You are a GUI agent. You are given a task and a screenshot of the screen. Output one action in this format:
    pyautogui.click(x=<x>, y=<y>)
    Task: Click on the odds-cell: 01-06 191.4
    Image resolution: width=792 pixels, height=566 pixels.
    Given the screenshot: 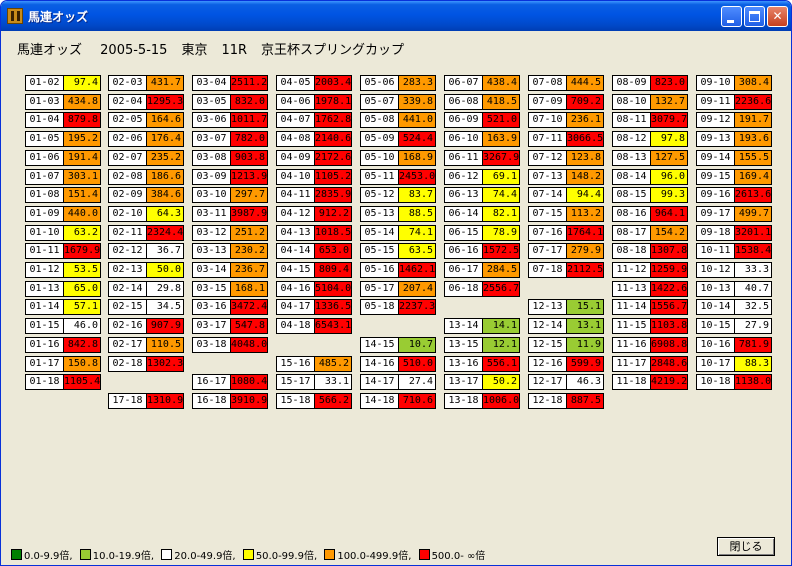 What is the action you would take?
    pyautogui.click(x=63, y=158)
    